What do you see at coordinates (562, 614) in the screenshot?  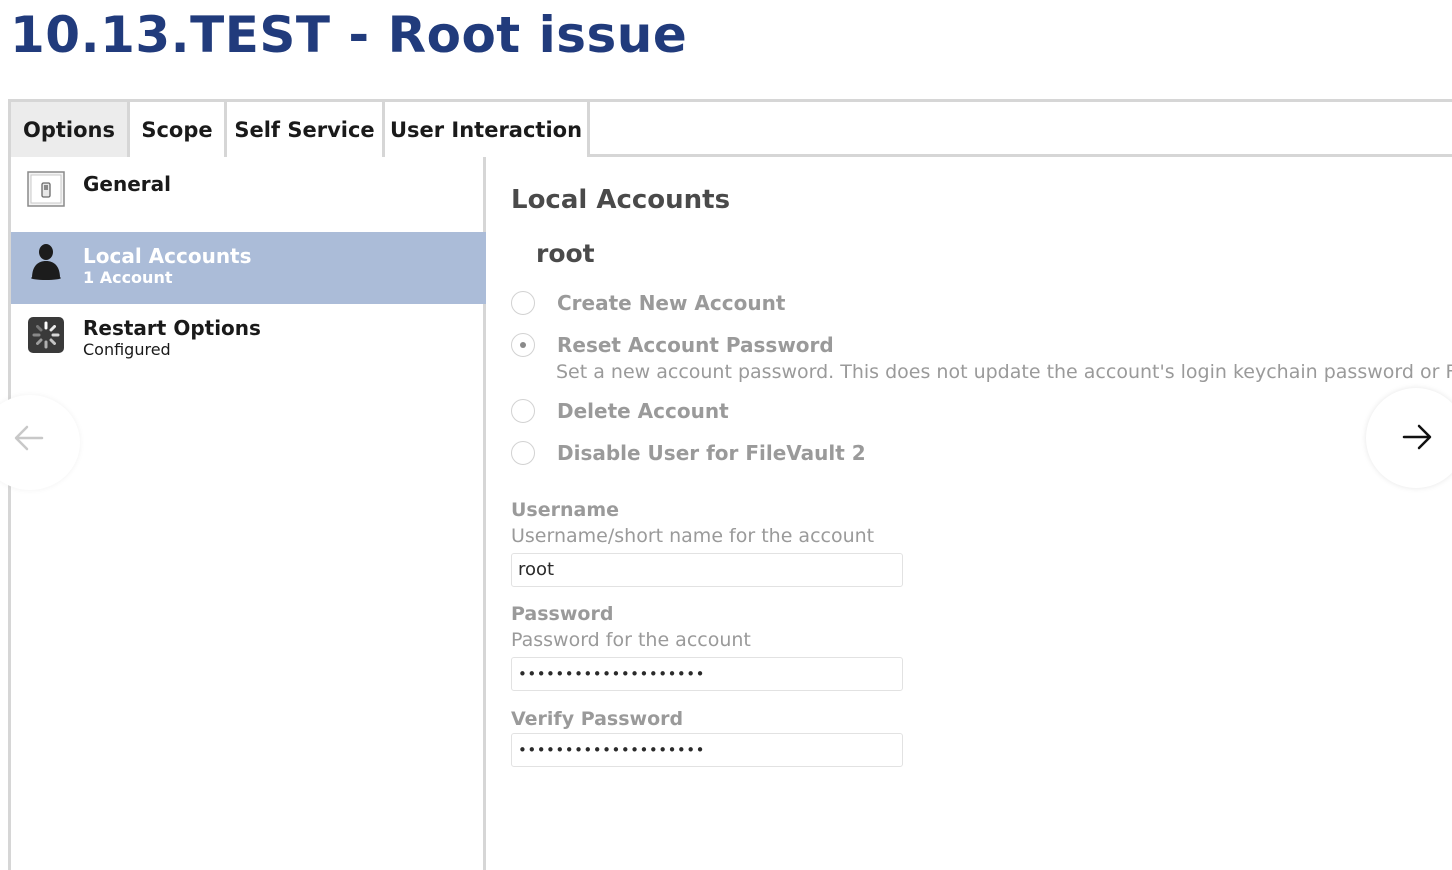 I see `password-label: Password` at bounding box center [562, 614].